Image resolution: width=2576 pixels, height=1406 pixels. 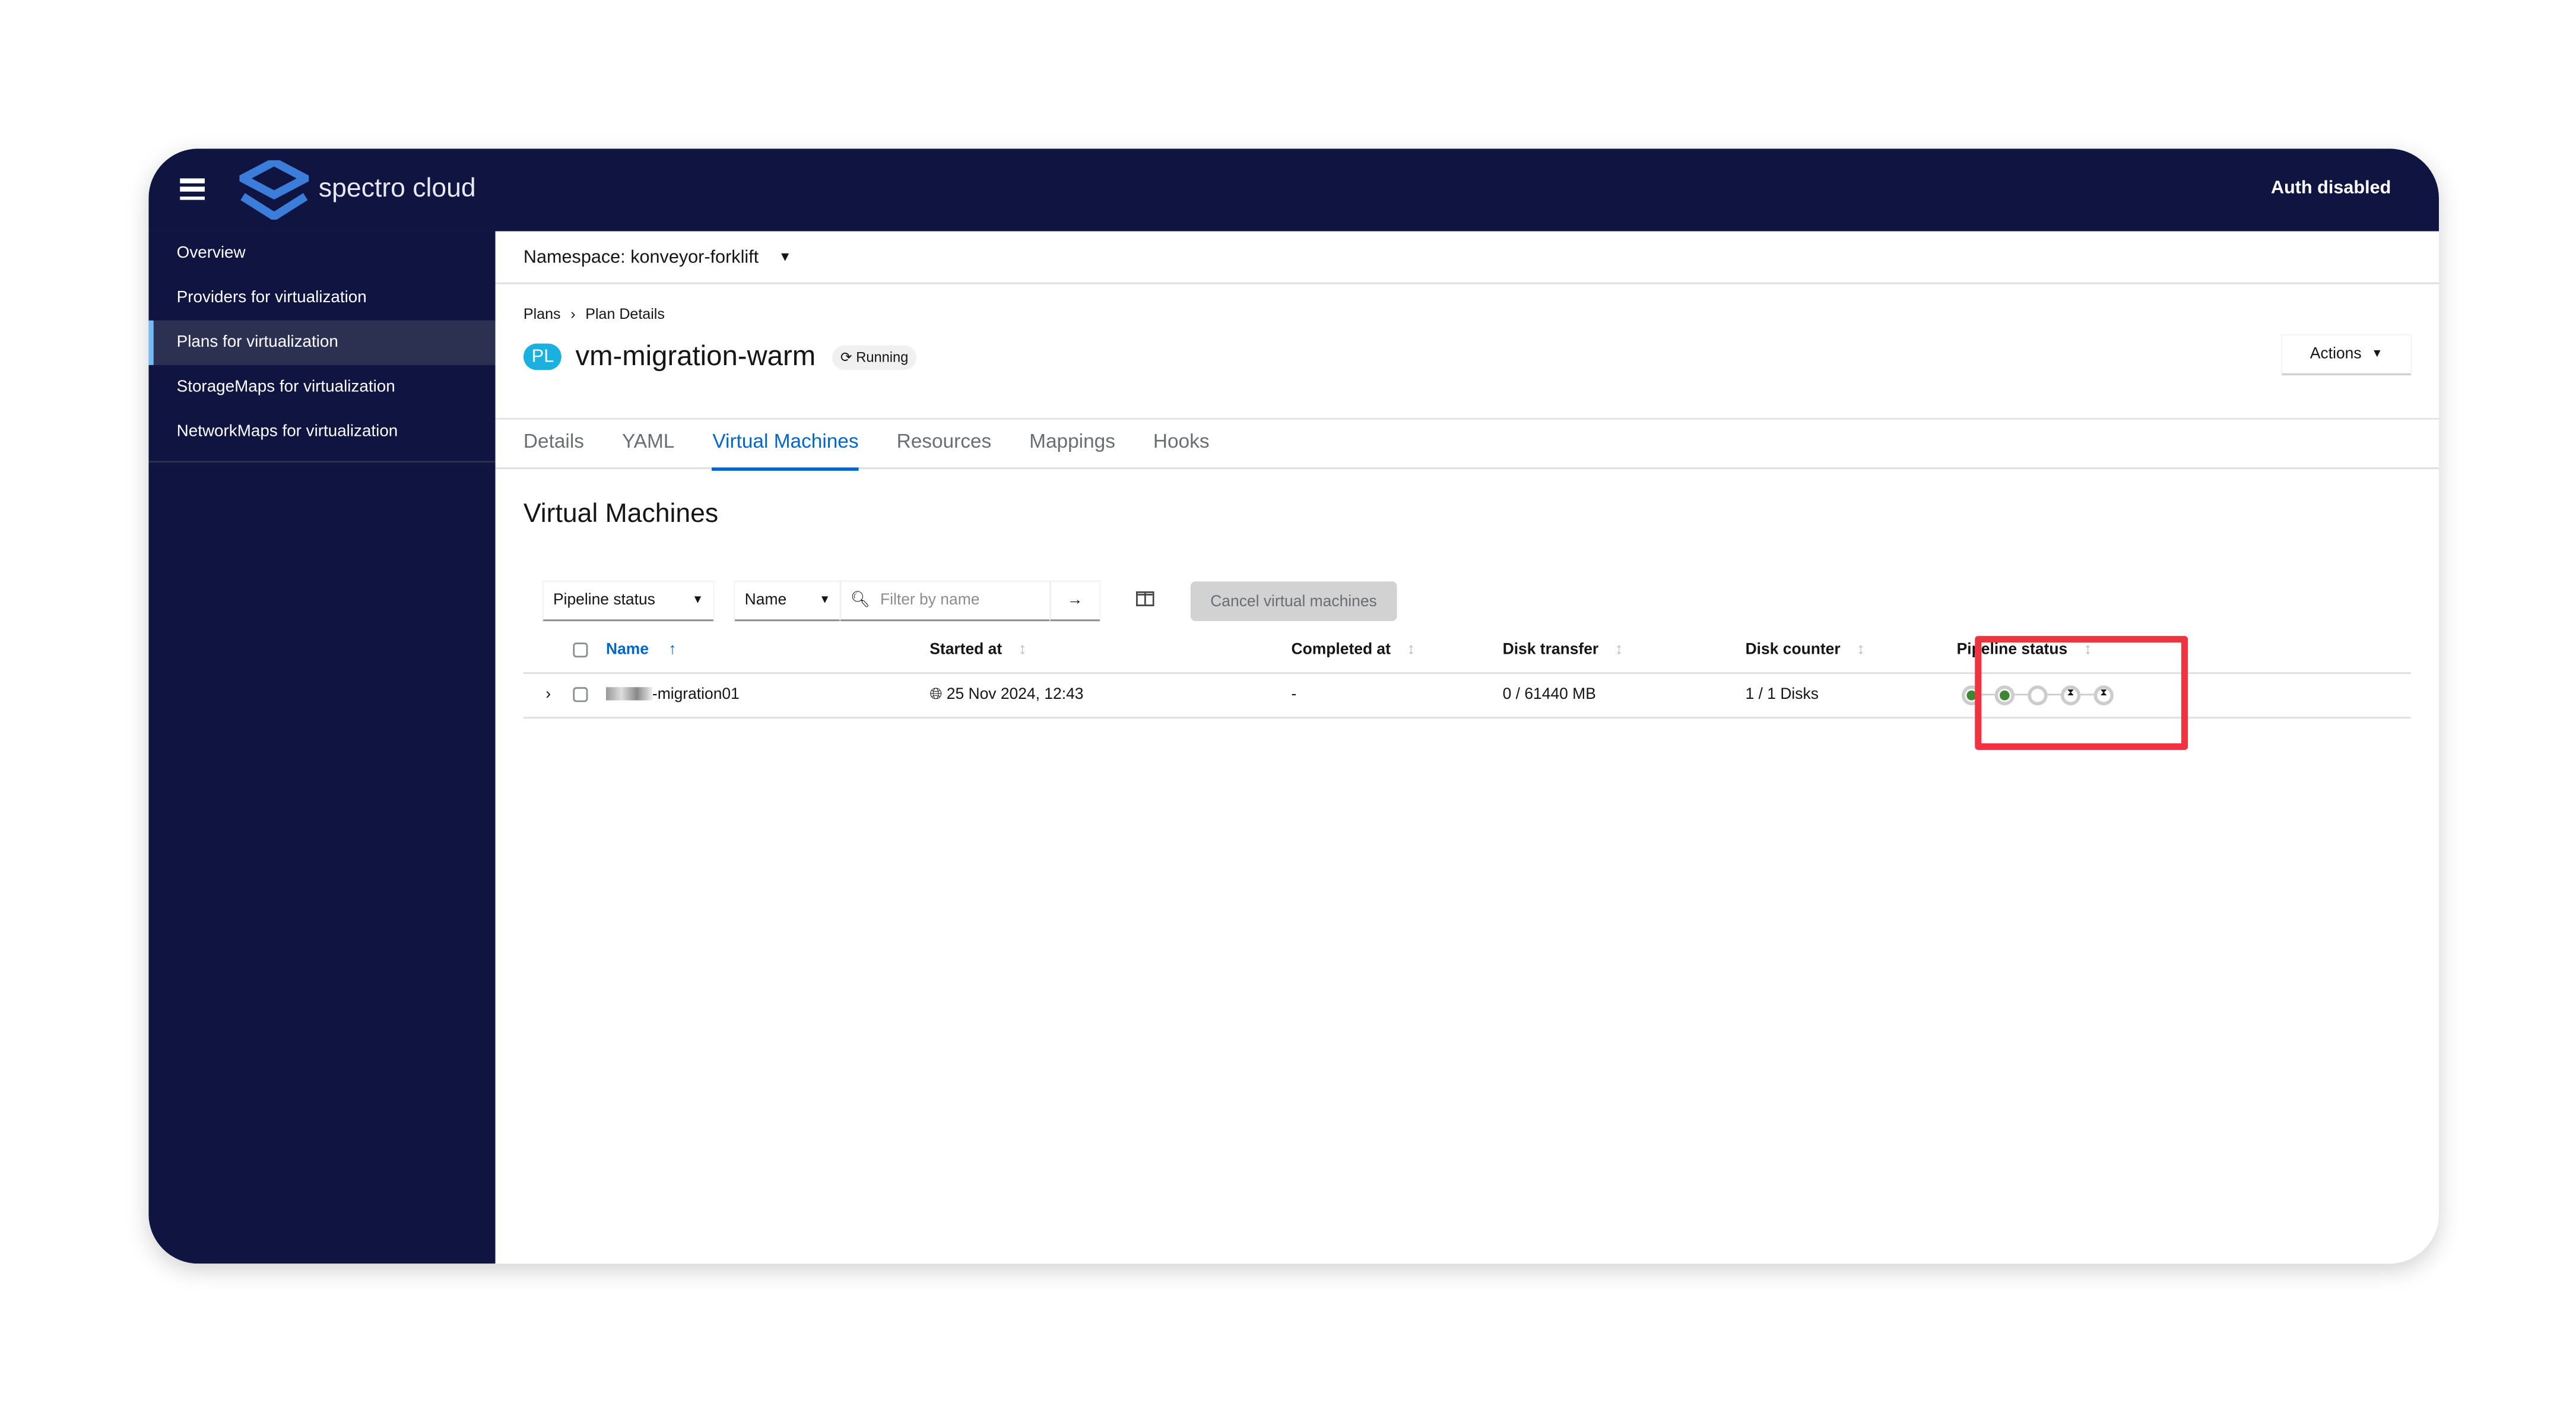 I want to click on col-label: Name, so click(x=627, y=649).